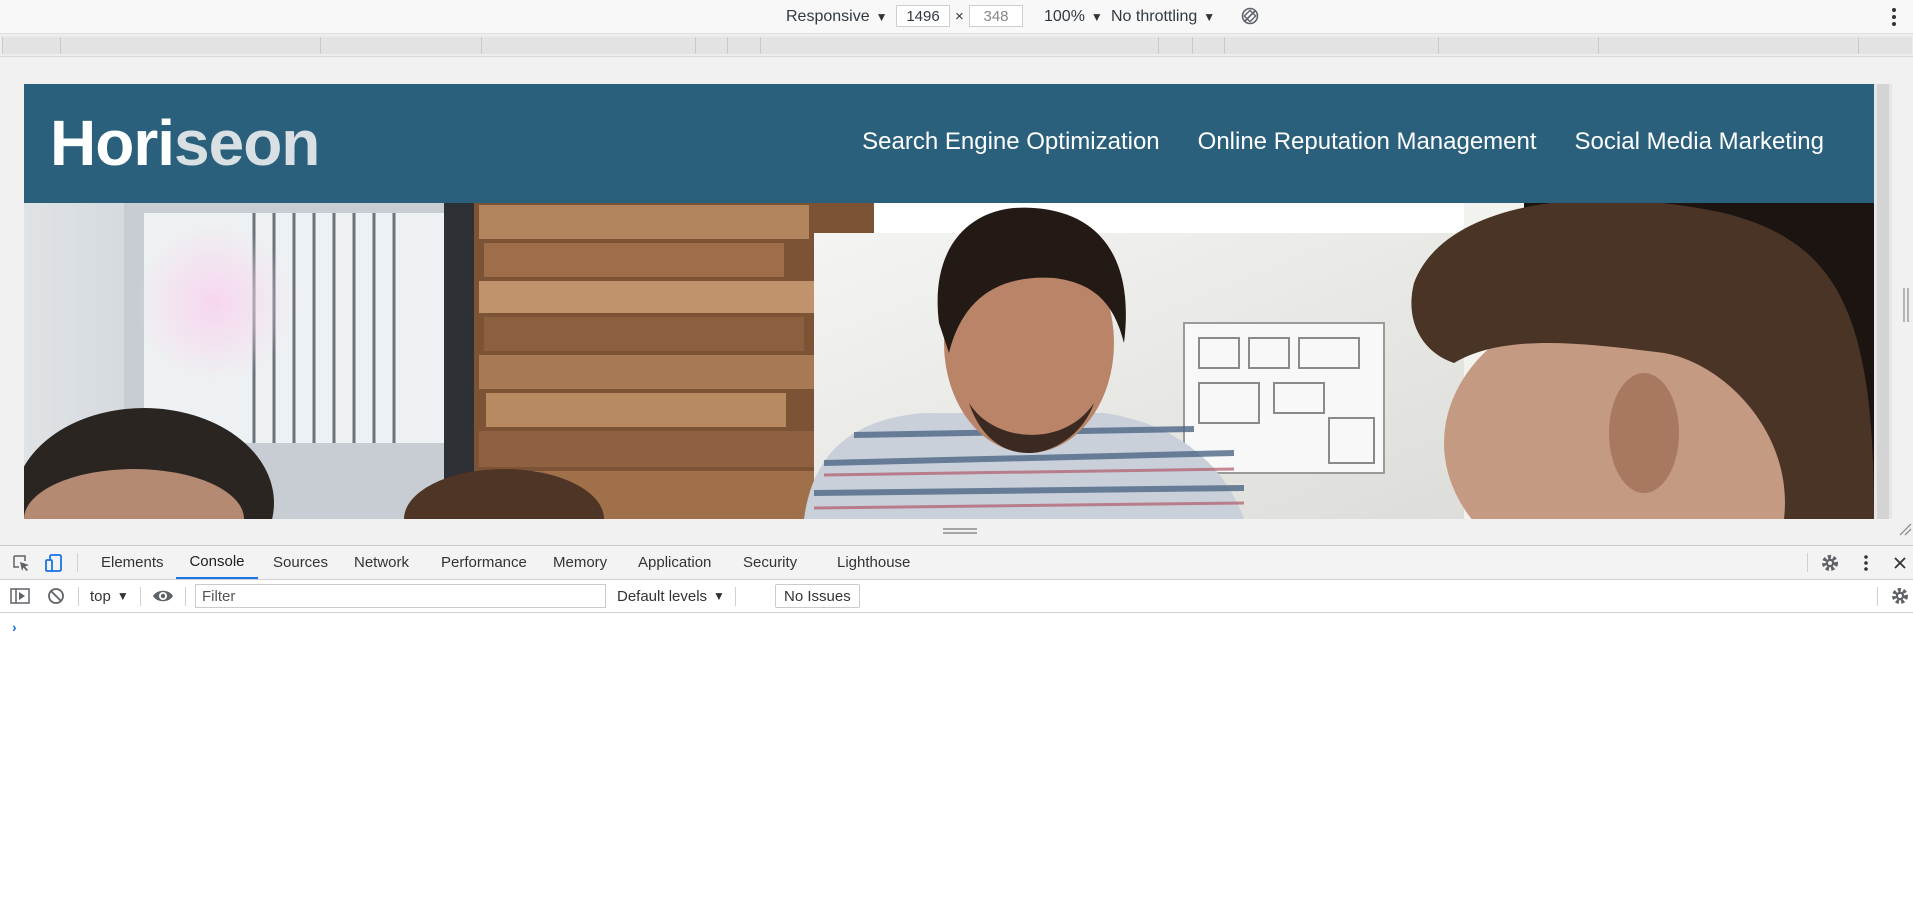  Describe the element at coordinates (770, 562) in the screenshot. I see `tab-security: Security` at that location.